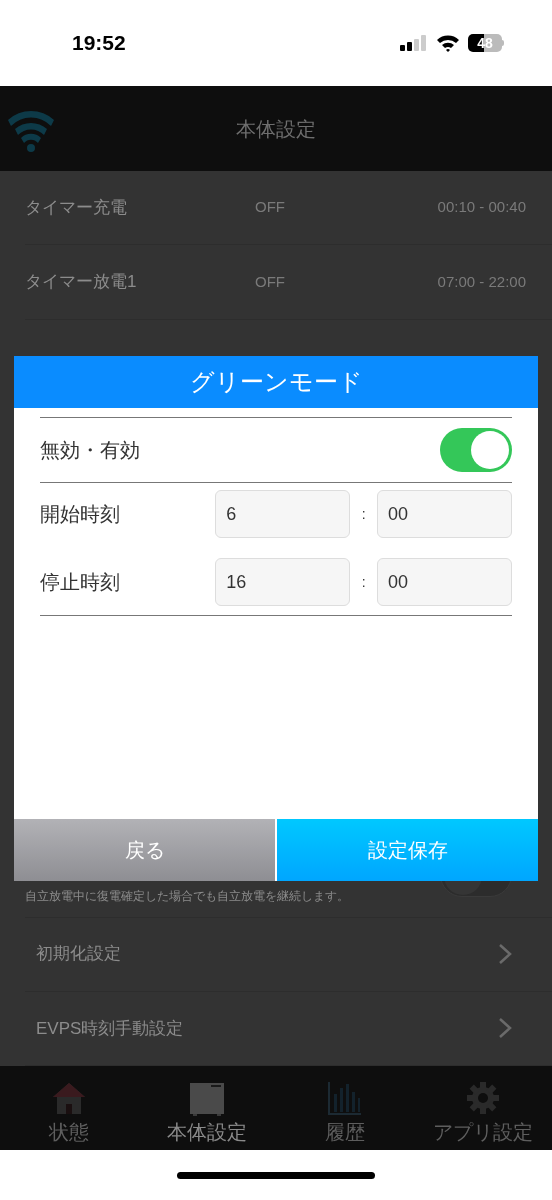 This screenshot has width=552, height=1200. Describe the element at coordinates (69, 1098) in the screenshot. I see `house-icon` at that location.